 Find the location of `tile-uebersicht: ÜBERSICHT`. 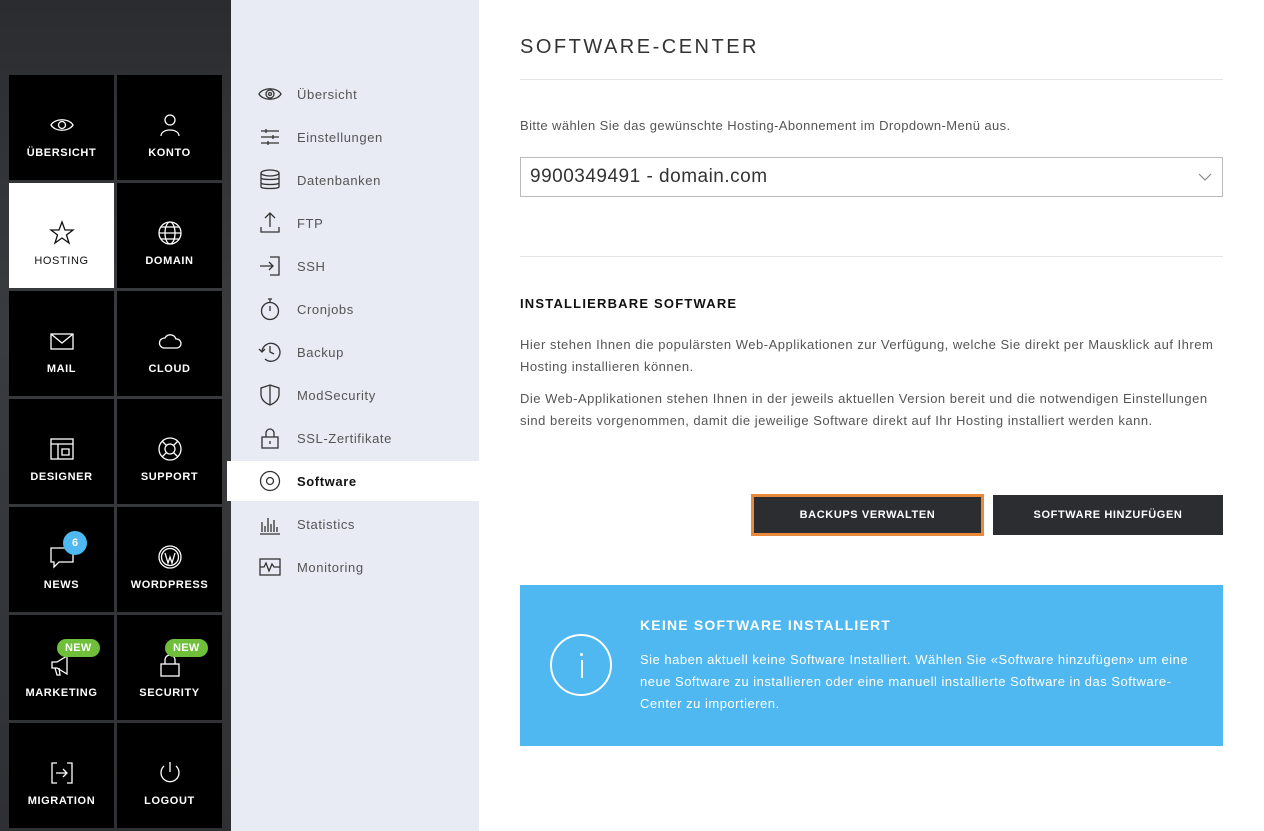

tile-uebersicht: ÜBERSICHT is located at coordinates (61, 127).